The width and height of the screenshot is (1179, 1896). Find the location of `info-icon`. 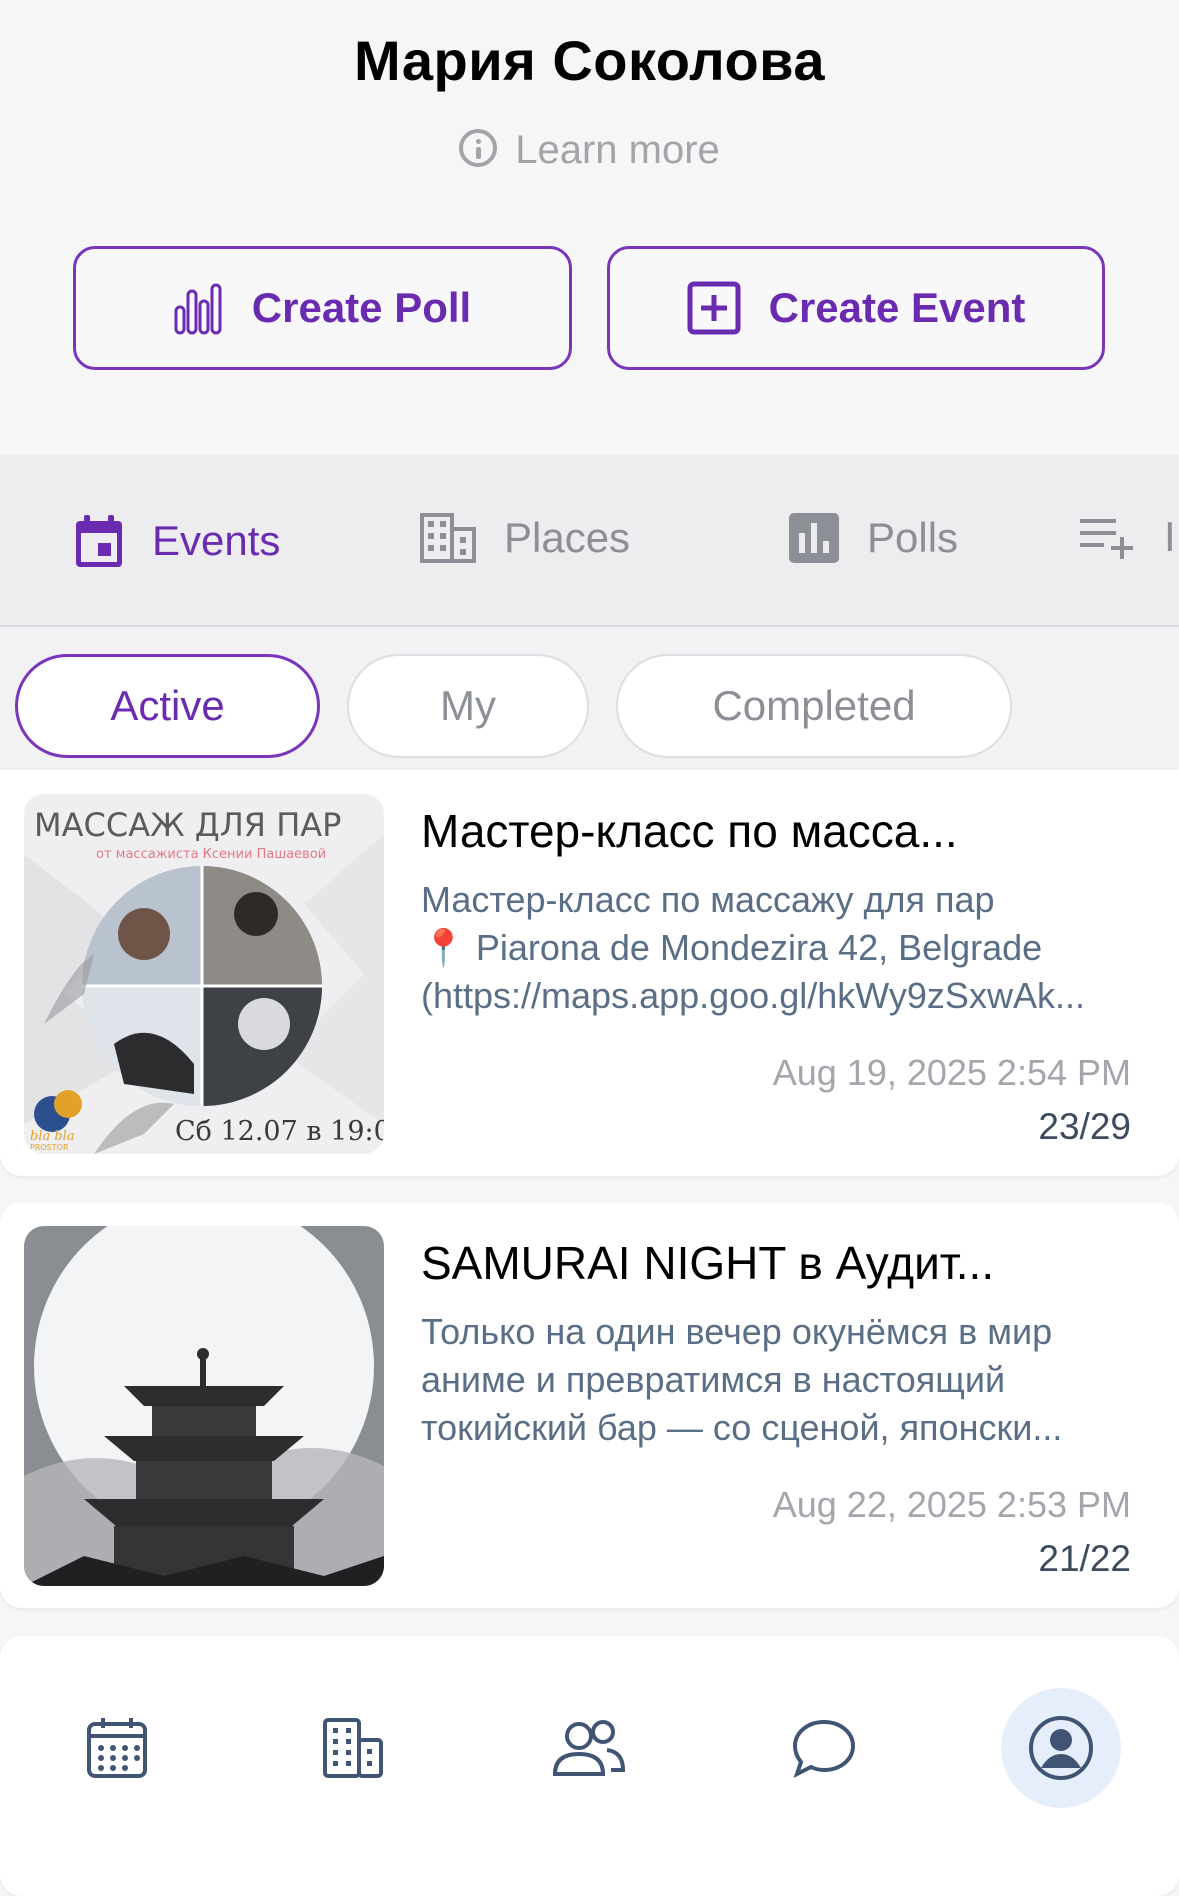

info-icon is located at coordinates (478, 148).